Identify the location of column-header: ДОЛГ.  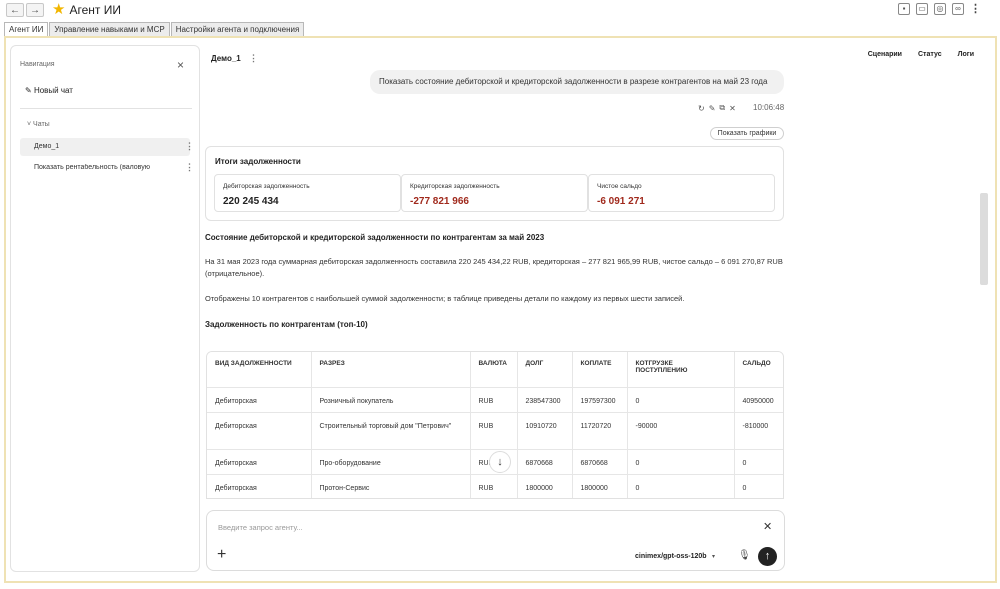
(545, 369).